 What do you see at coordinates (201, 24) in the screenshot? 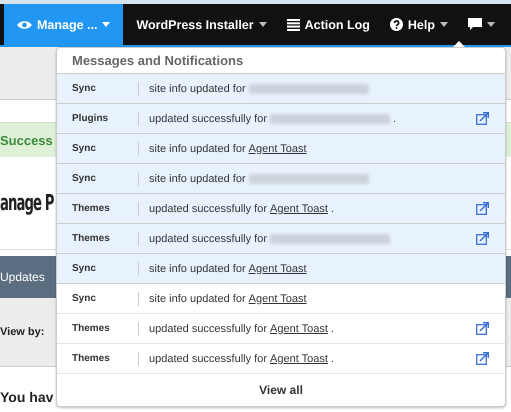
I see `nav-menu-item: WordPress Installer` at bounding box center [201, 24].